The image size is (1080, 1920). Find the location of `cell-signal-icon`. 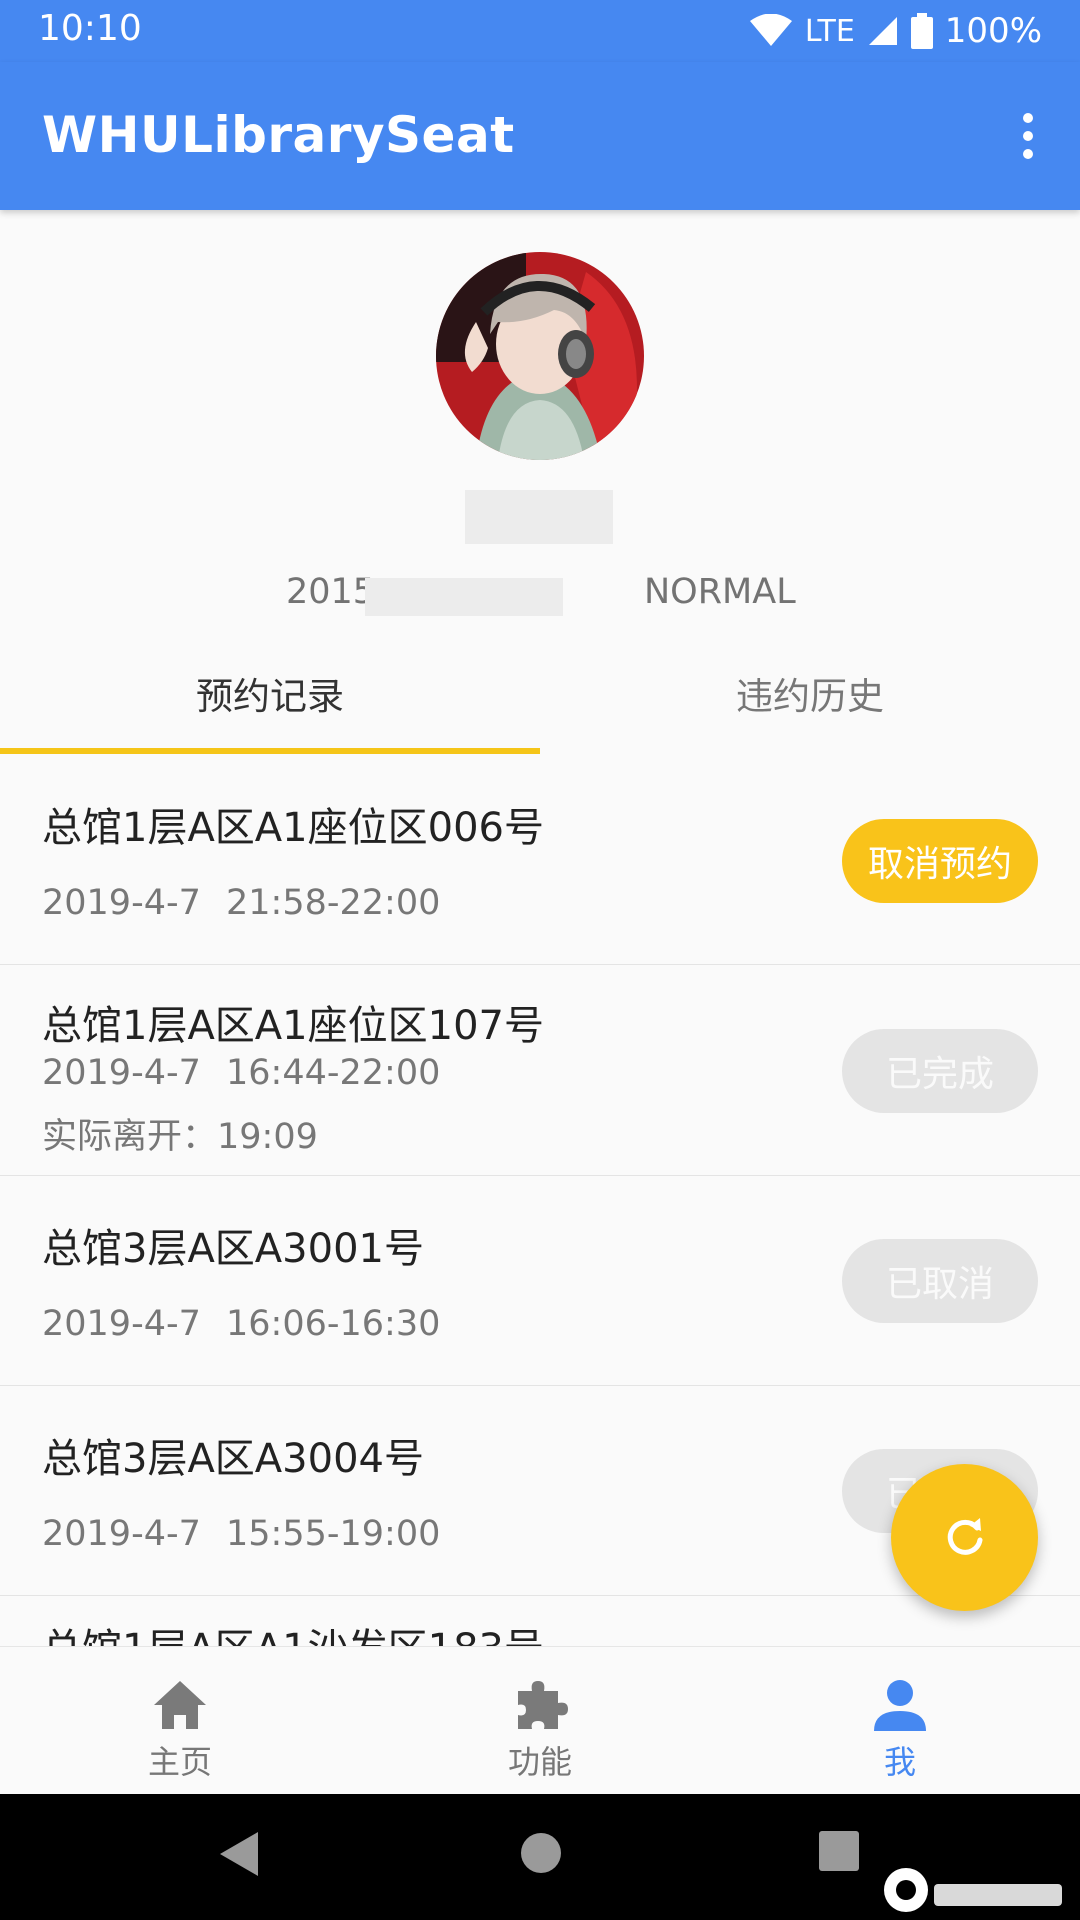

cell-signal-icon is located at coordinates (883, 31).